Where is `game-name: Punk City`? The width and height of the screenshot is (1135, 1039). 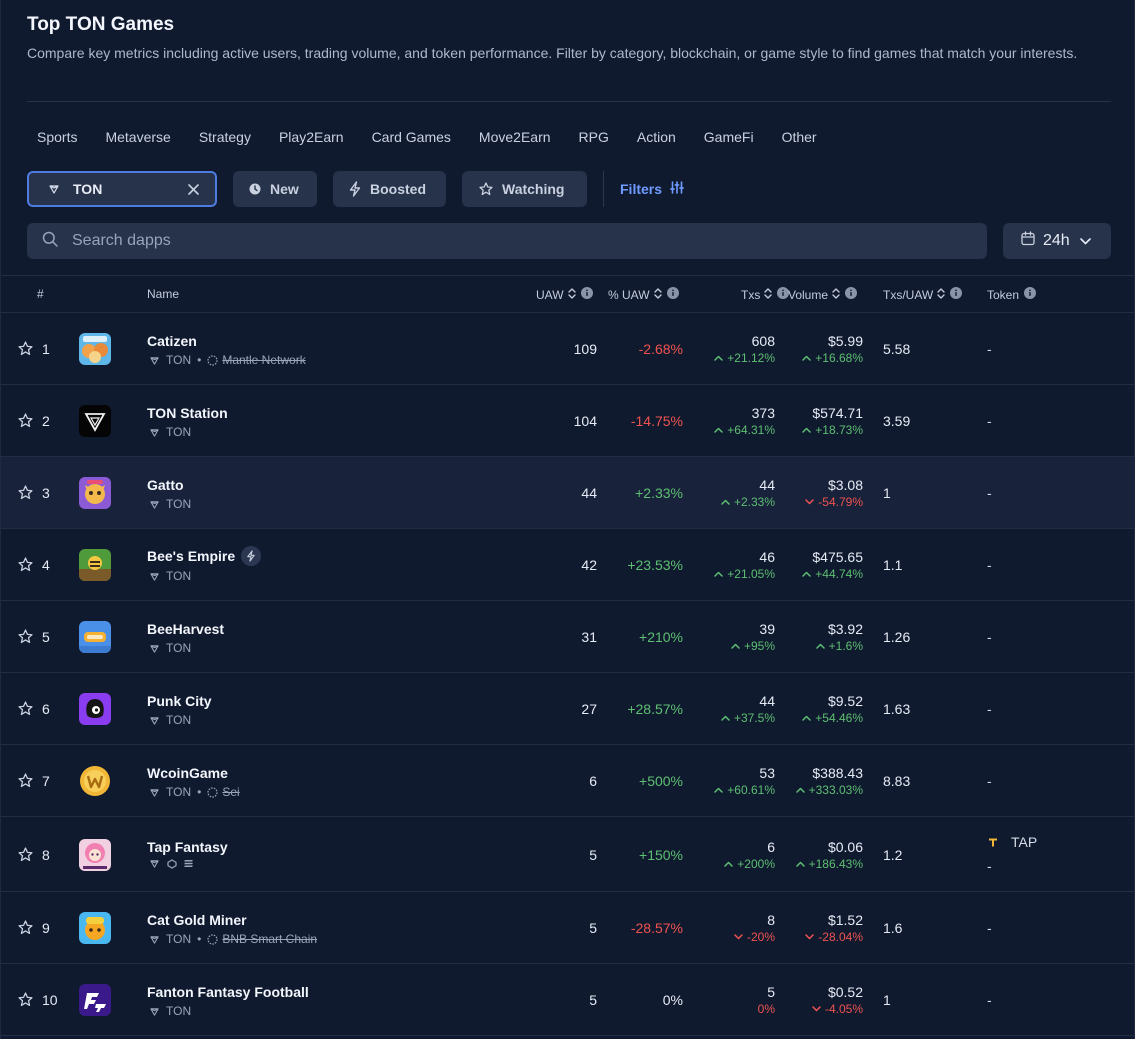 game-name: Punk City is located at coordinates (179, 701).